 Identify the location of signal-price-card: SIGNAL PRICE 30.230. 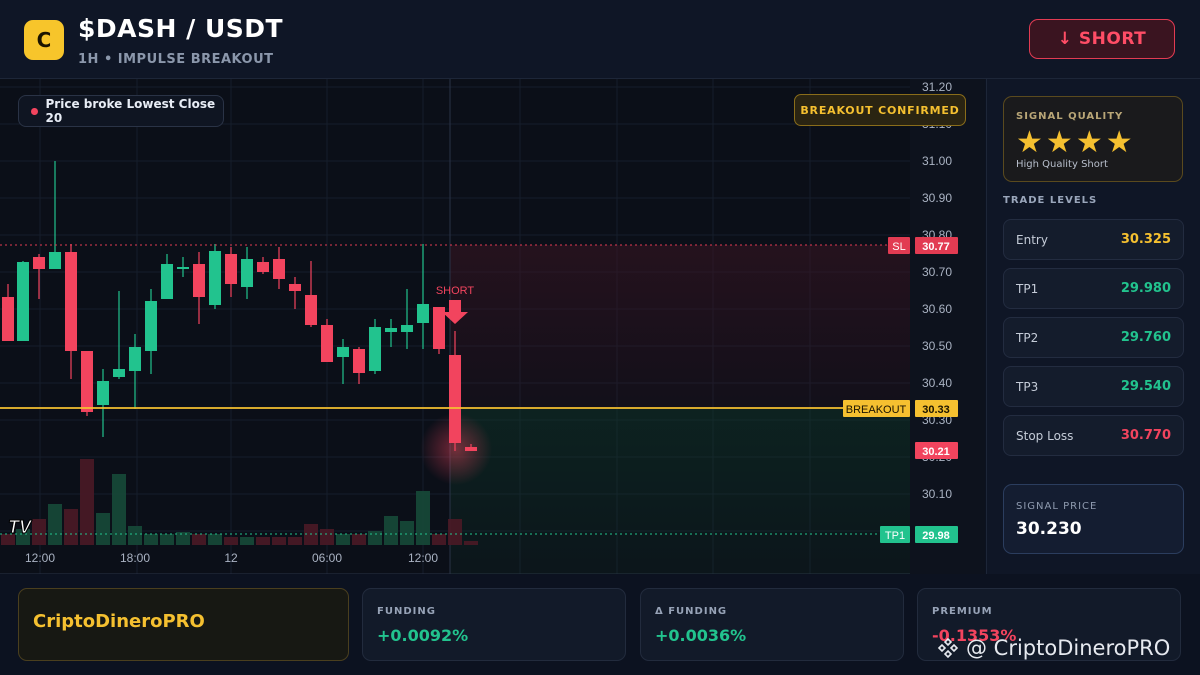
(1093, 519).